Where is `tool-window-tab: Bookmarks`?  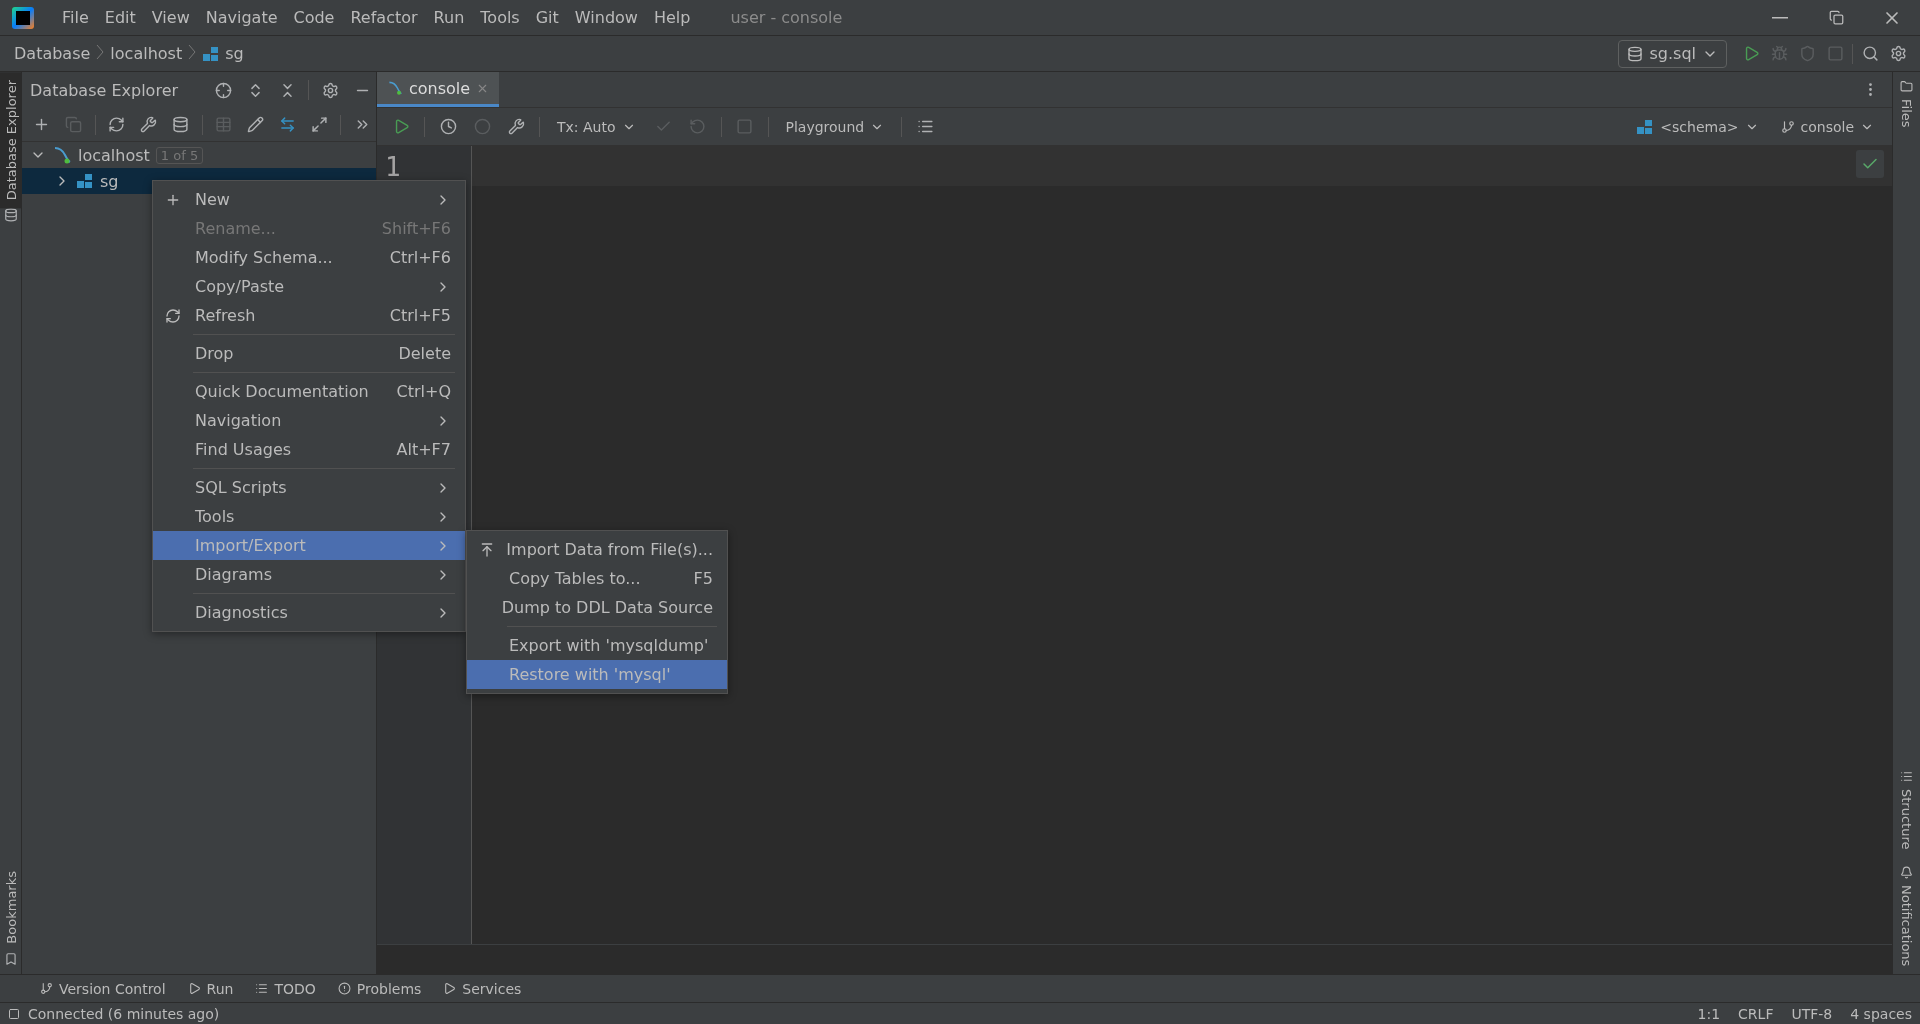 tool-window-tab: Bookmarks is located at coordinates (11, 907).